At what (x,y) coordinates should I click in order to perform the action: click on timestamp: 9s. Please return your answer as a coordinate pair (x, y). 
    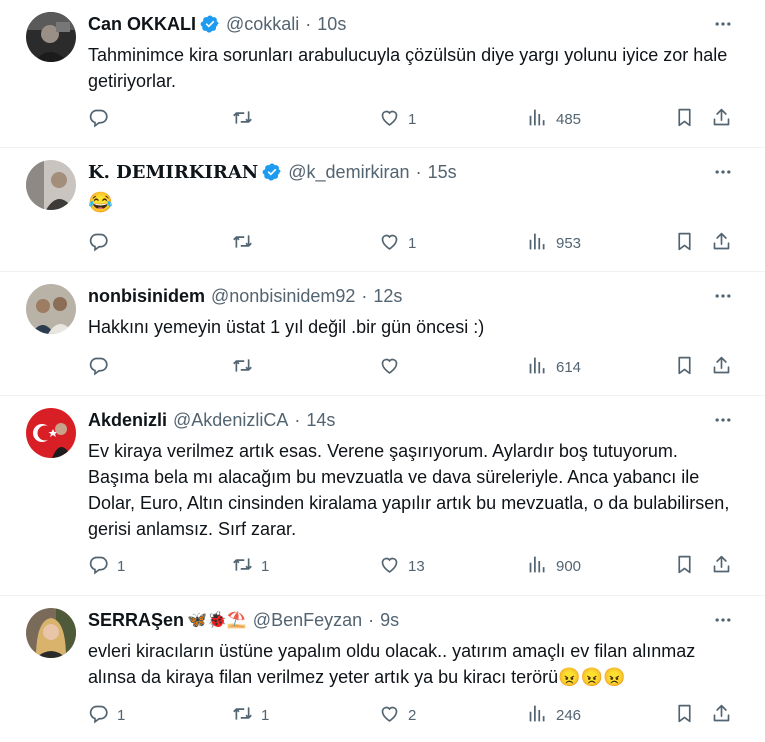
    Looking at the image, I should click on (389, 620).